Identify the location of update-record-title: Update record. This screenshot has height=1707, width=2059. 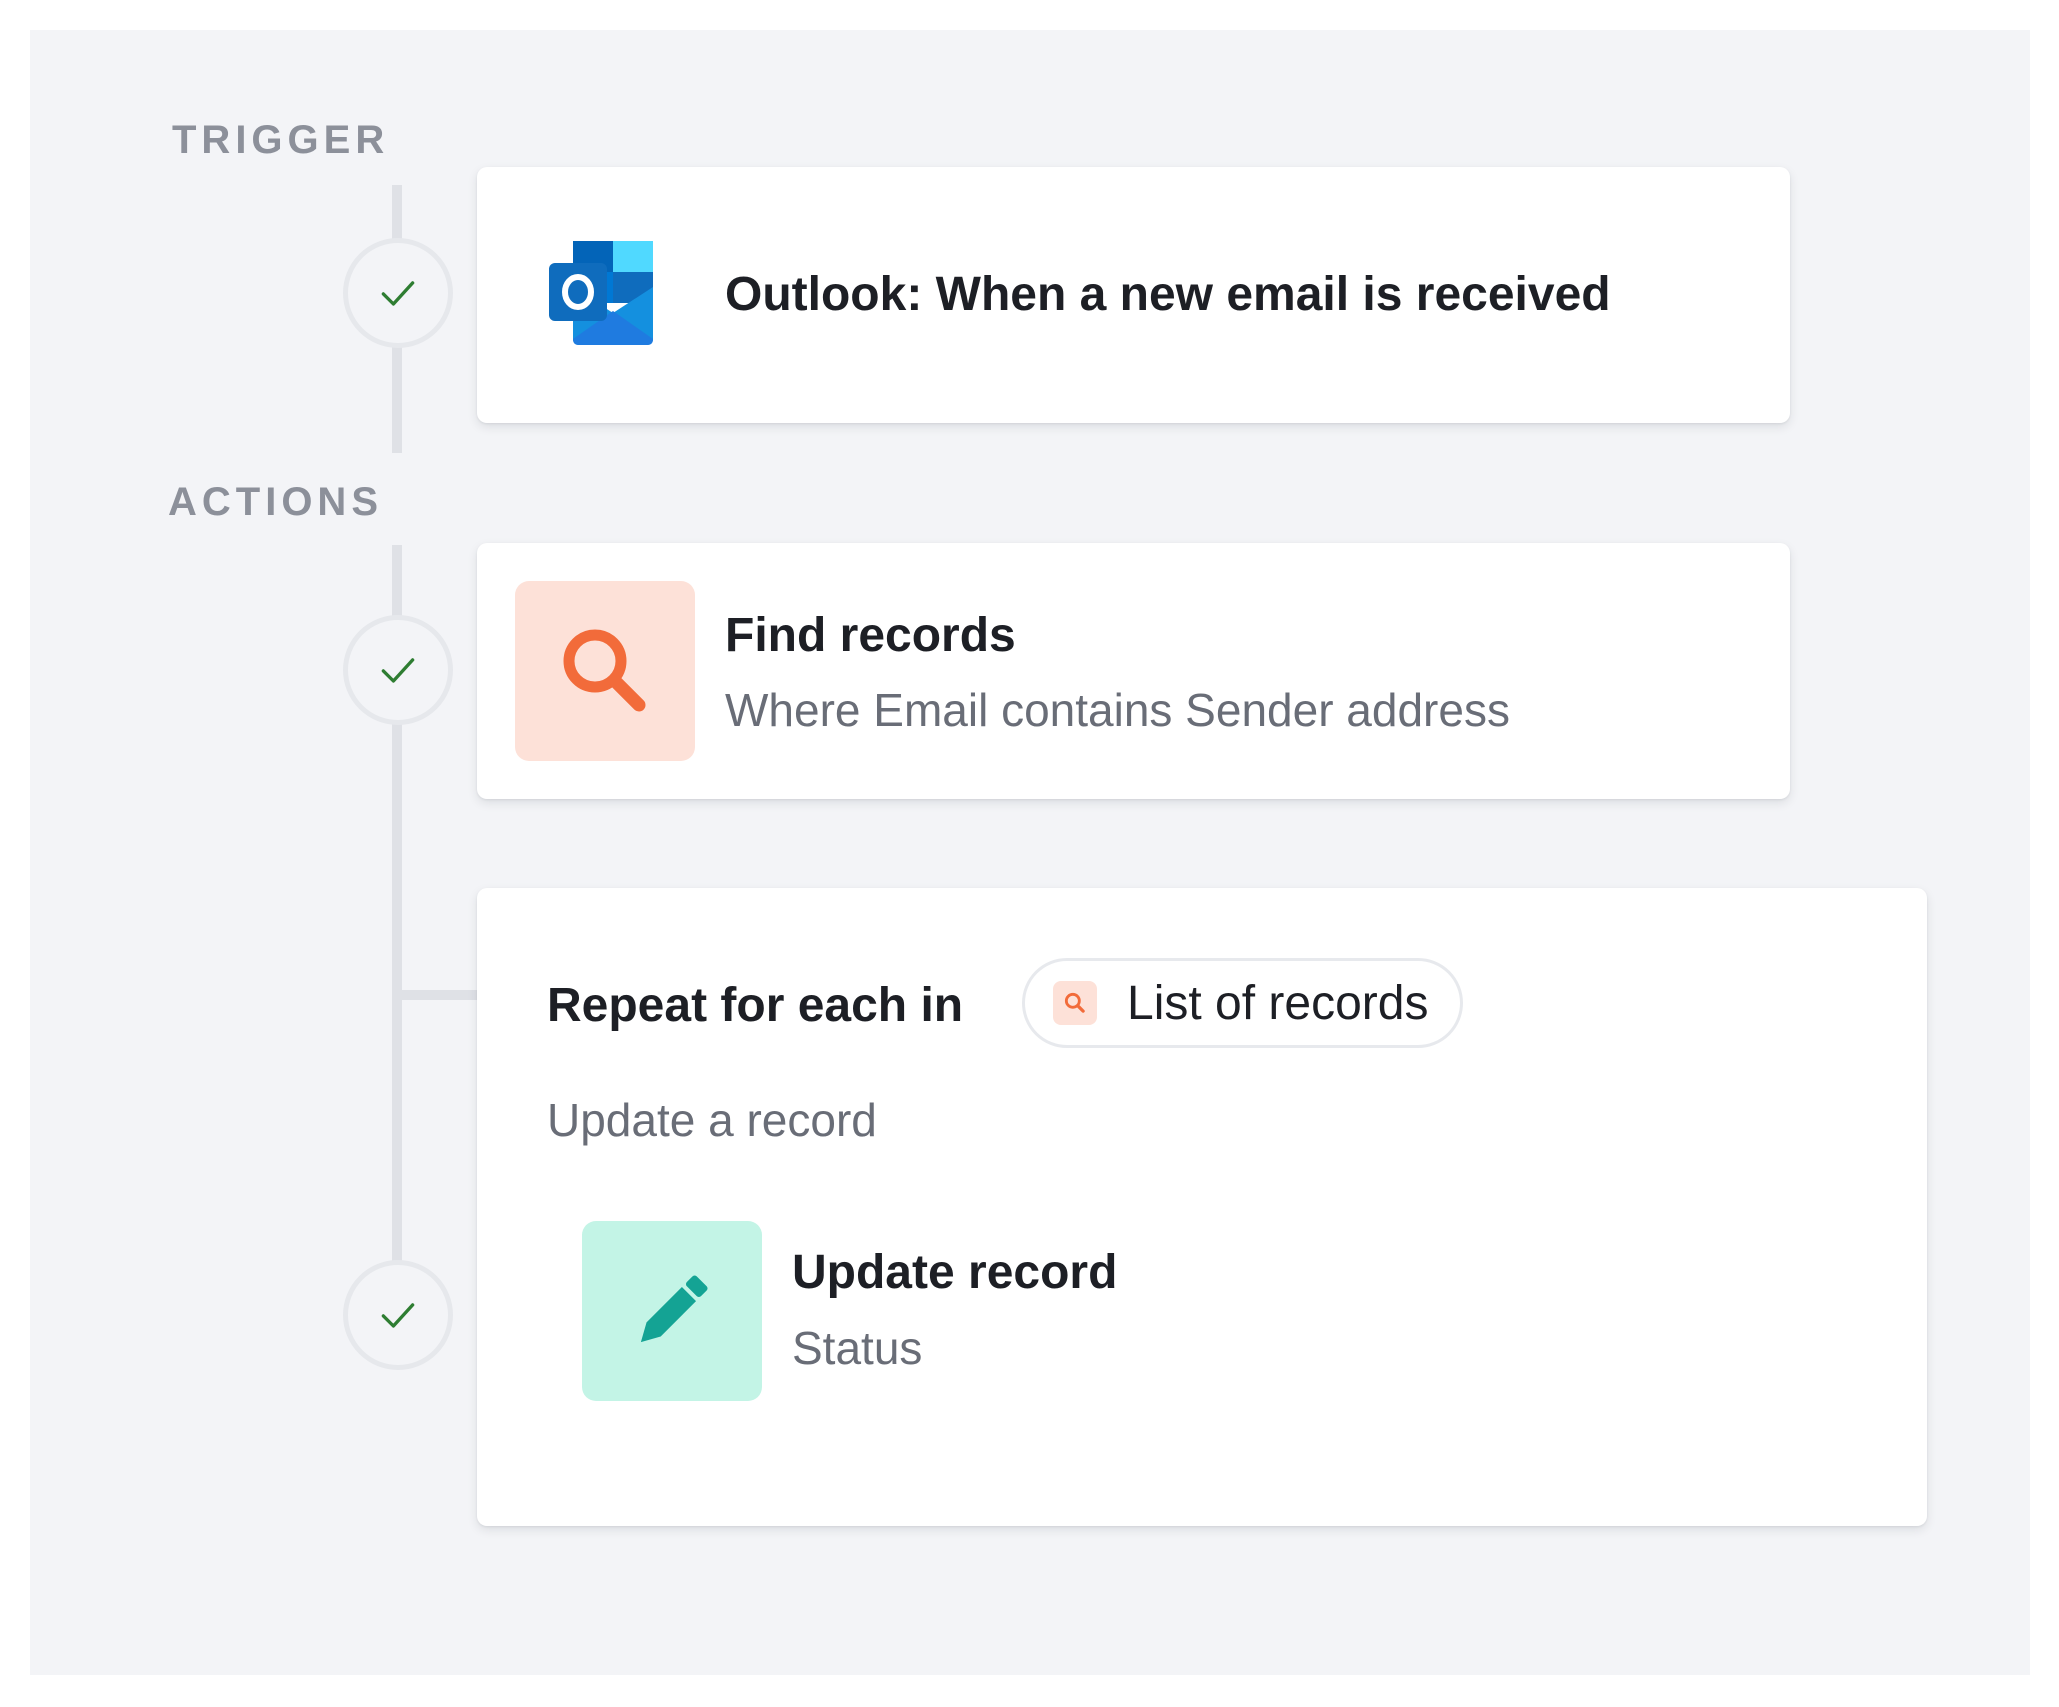
(955, 1272).